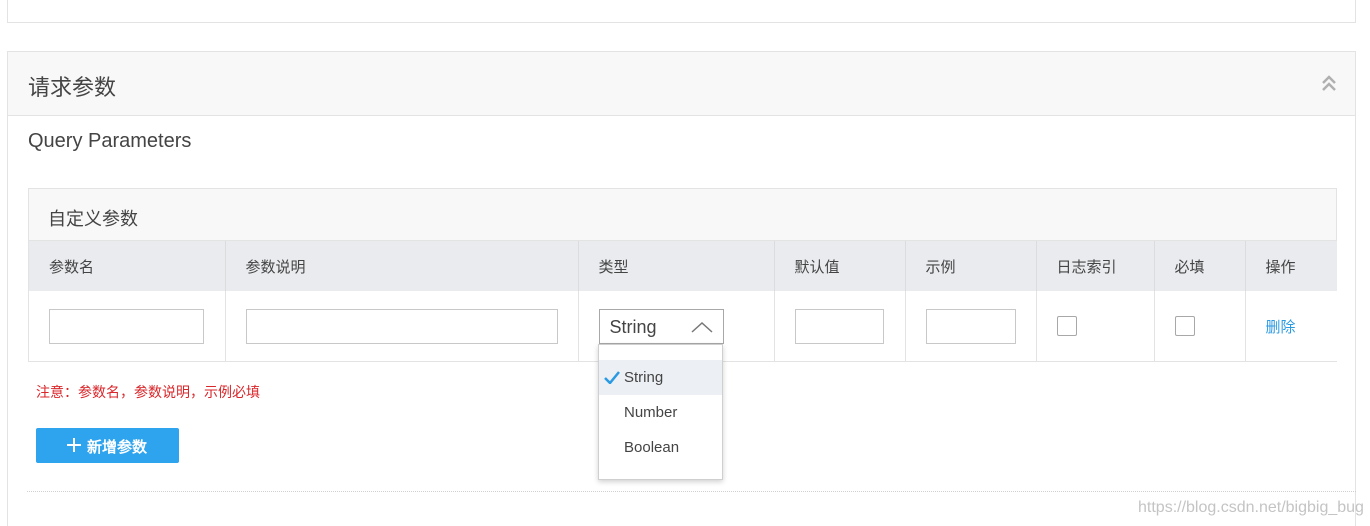 Image resolution: width=1370 pixels, height=526 pixels. What do you see at coordinates (661, 326) in the screenshot?
I see `type-select: String` at bounding box center [661, 326].